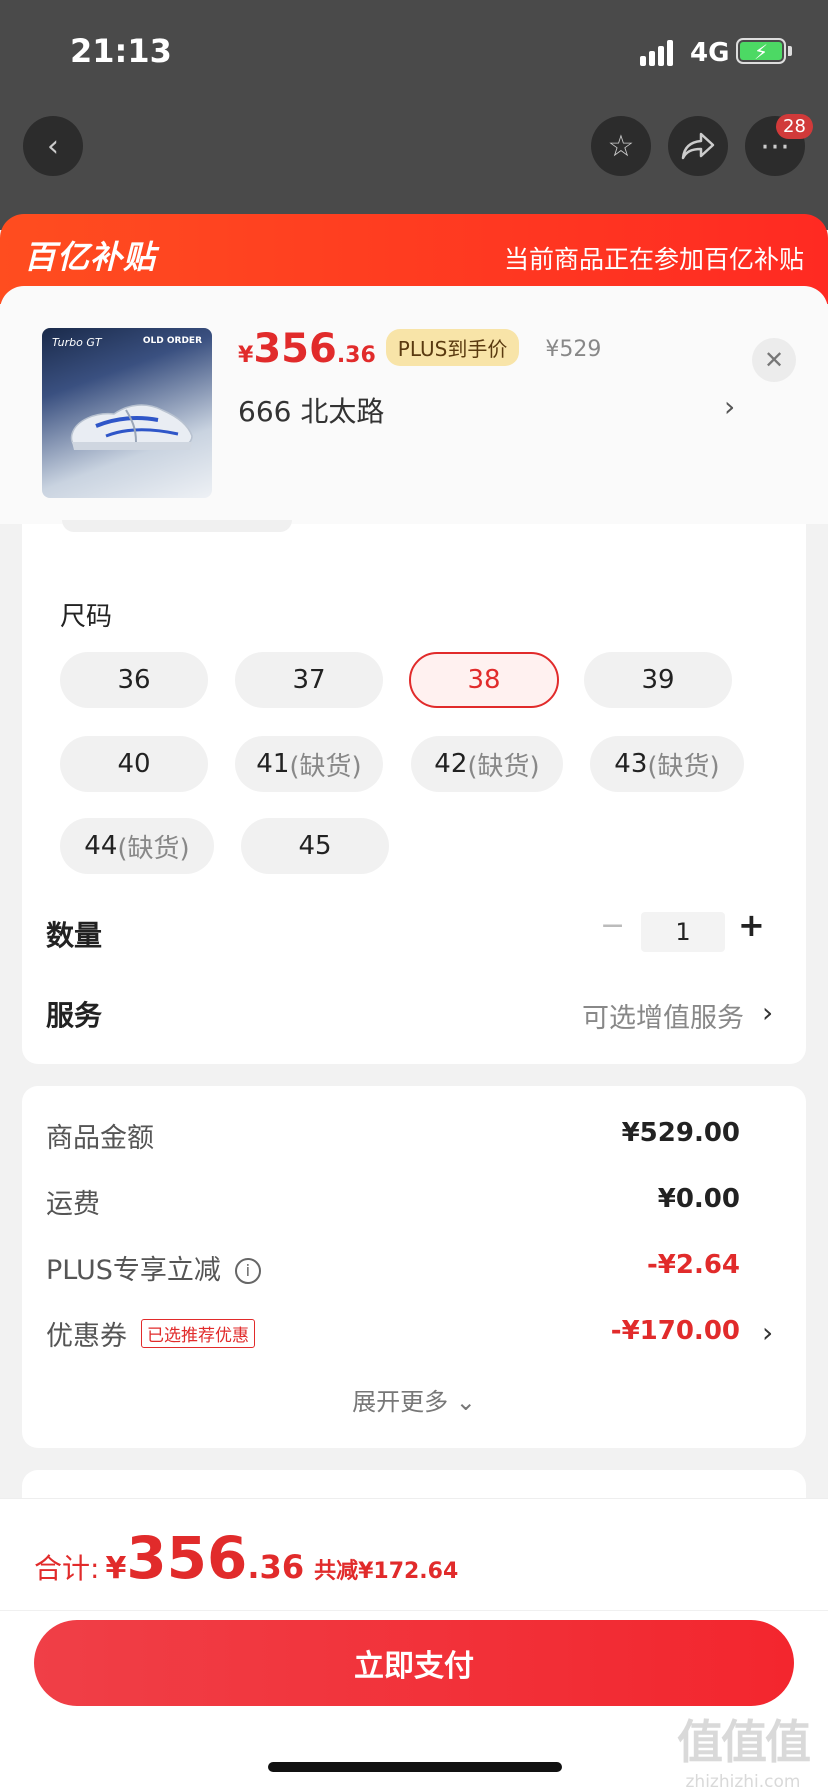 The image size is (828, 1792). I want to click on coupon-label: 优惠券 已选推荐优惠, so click(150, 1333).